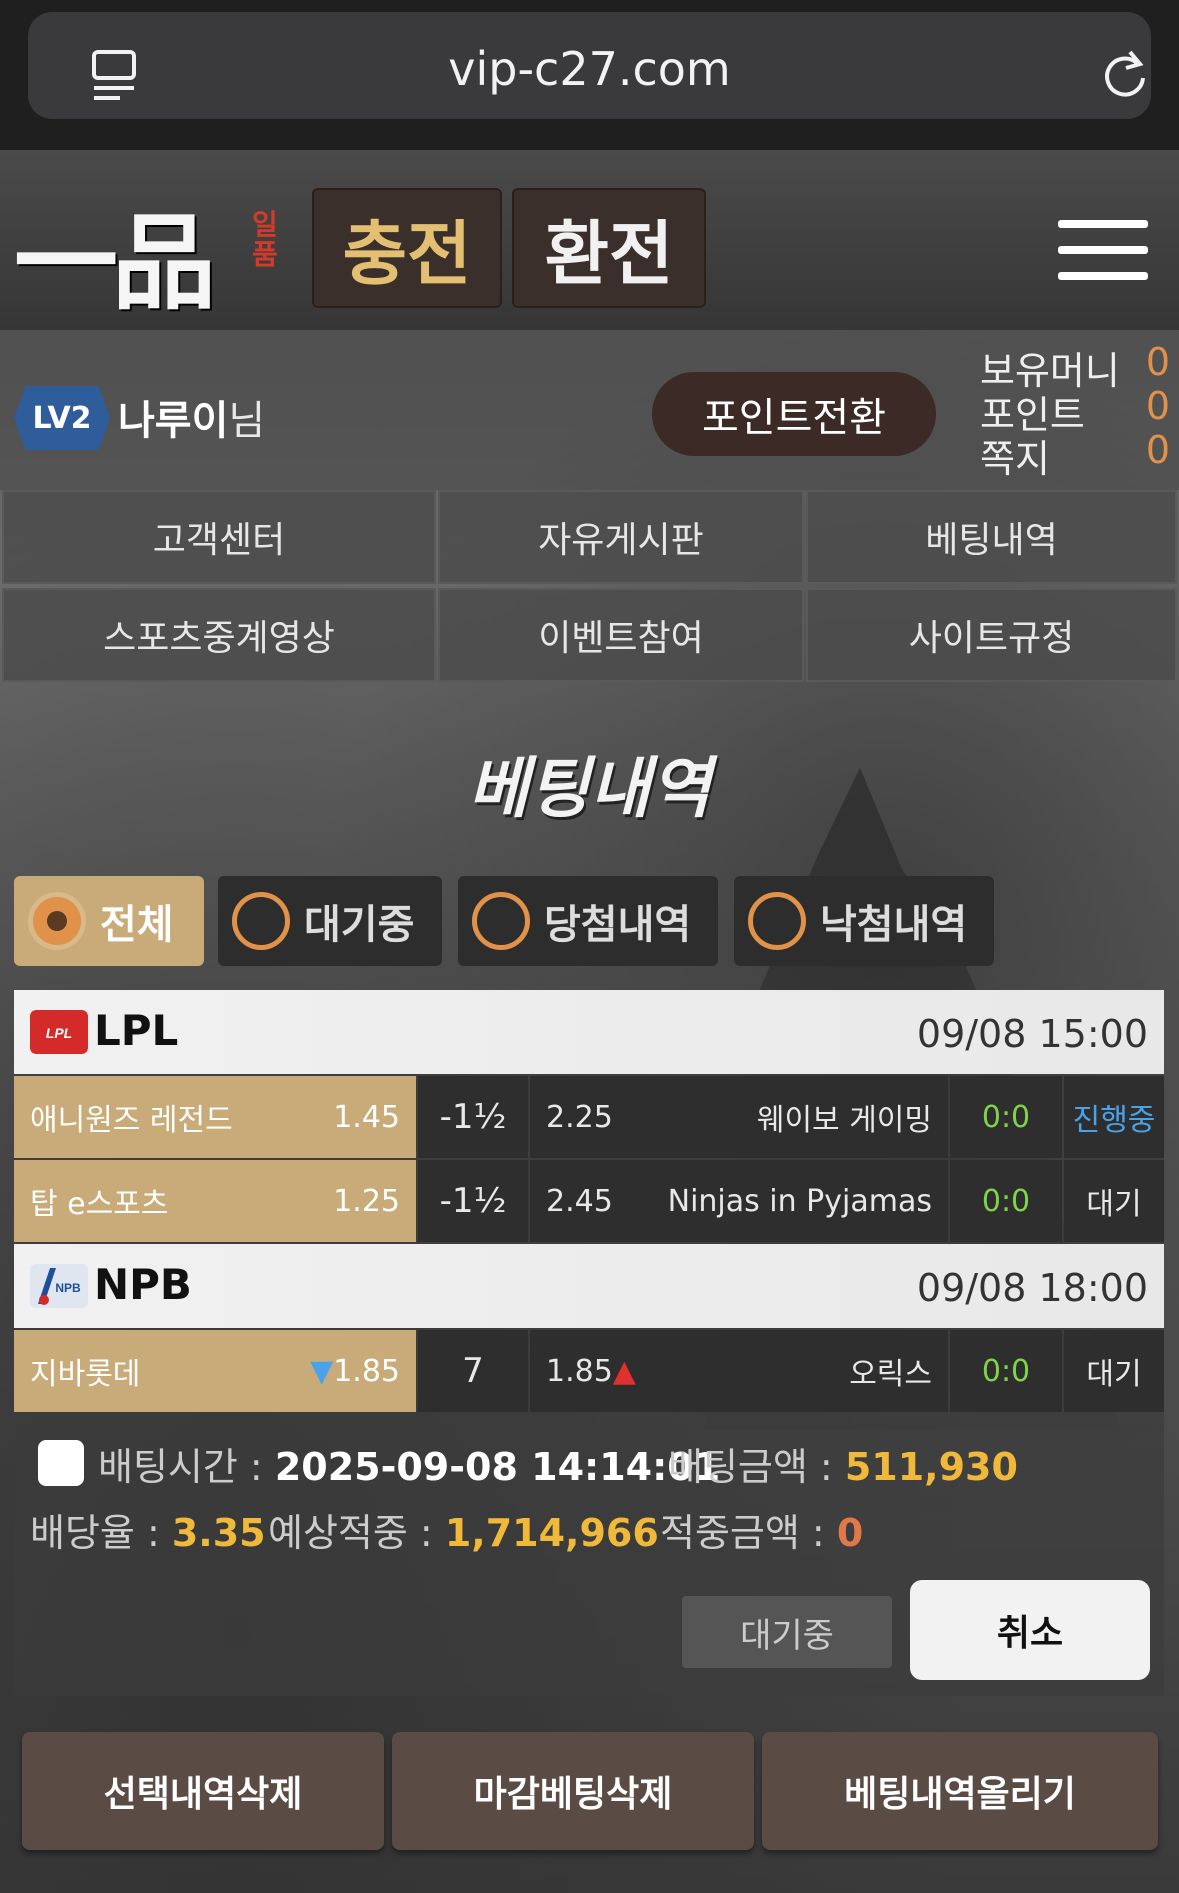 The image size is (1179, 1893). What do you see at coordinates (407, 248) in the screenshot?
I see `charge-button: 충전` at bounding box center [407, 248].